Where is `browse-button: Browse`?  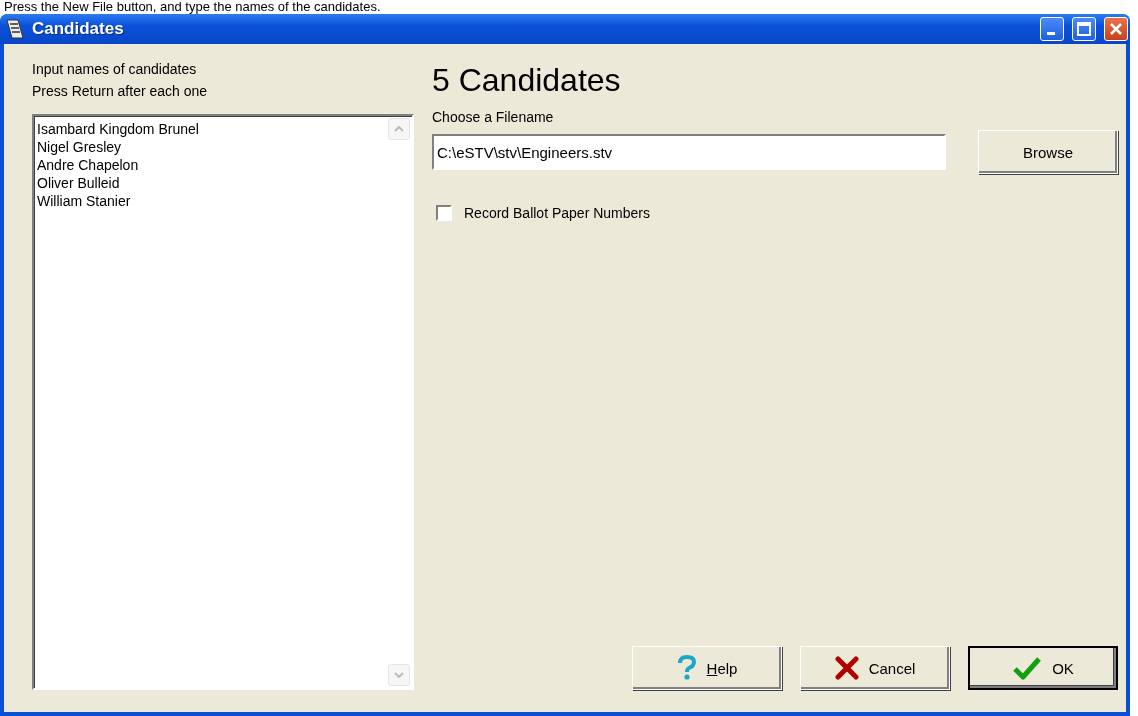
browse-button: Browse is located at coordinates (1048, 152).